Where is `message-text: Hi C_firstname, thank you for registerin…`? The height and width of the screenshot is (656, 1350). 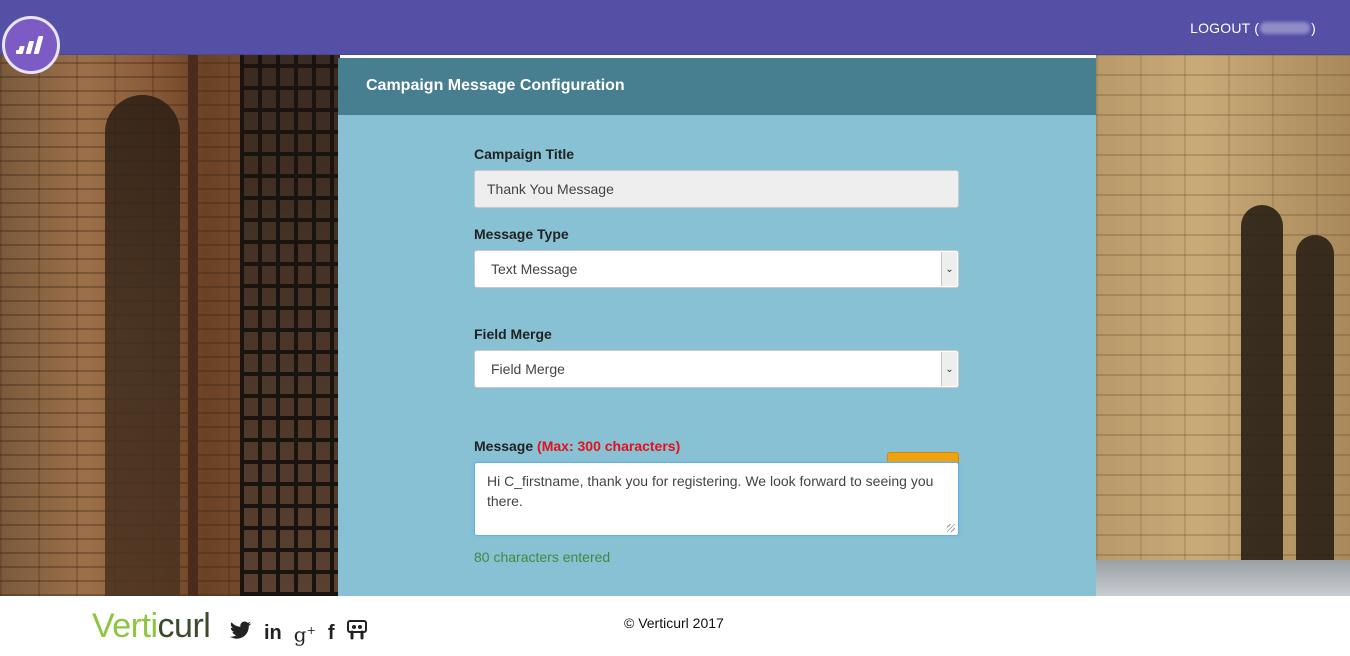 message-text: Hi C_firstname, thank you for registerin… is located at coordinates (710, 491).